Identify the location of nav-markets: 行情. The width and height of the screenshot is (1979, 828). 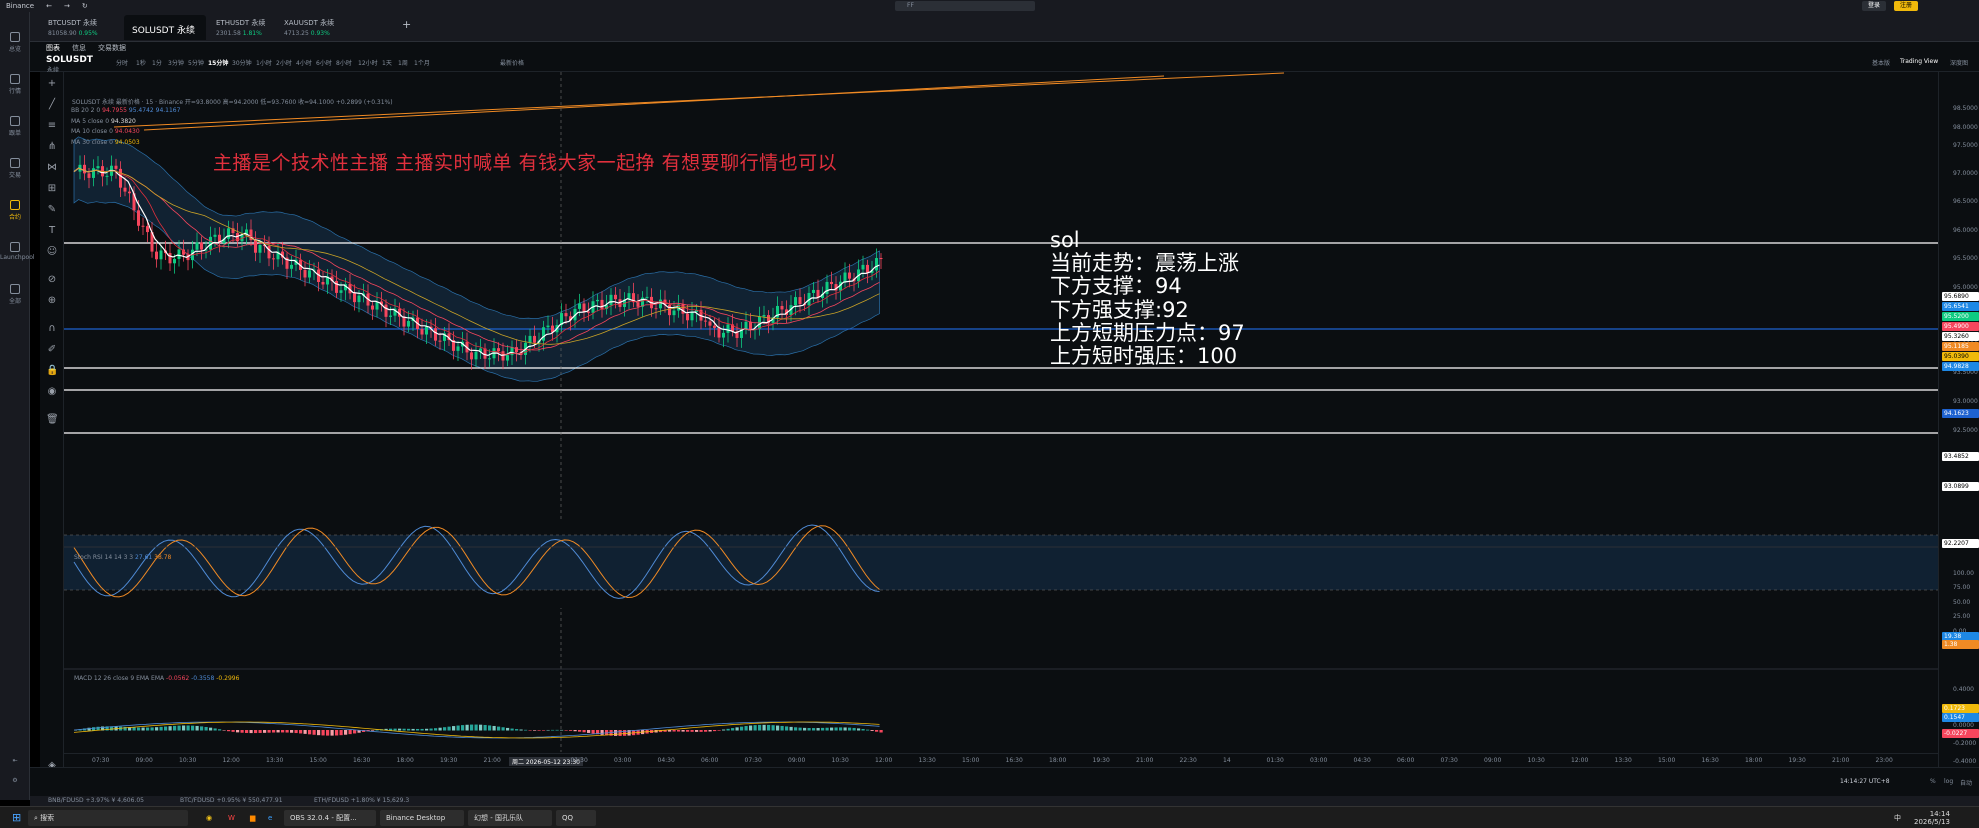
(15, 84).